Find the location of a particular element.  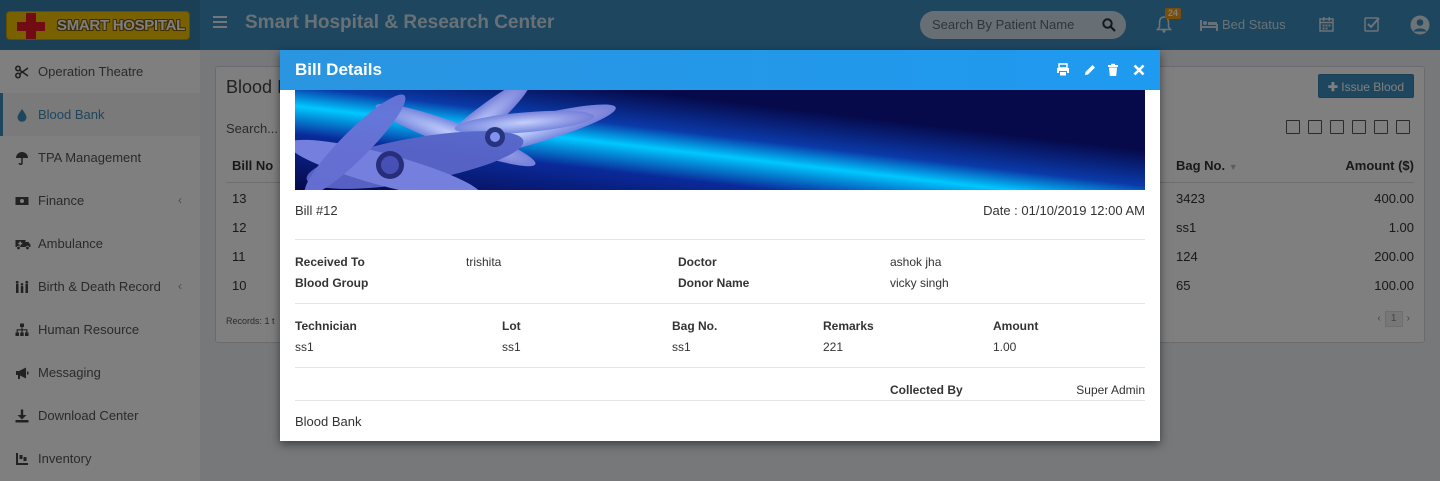

collected-by-label: Collected By is located at coordinates (926, 390).